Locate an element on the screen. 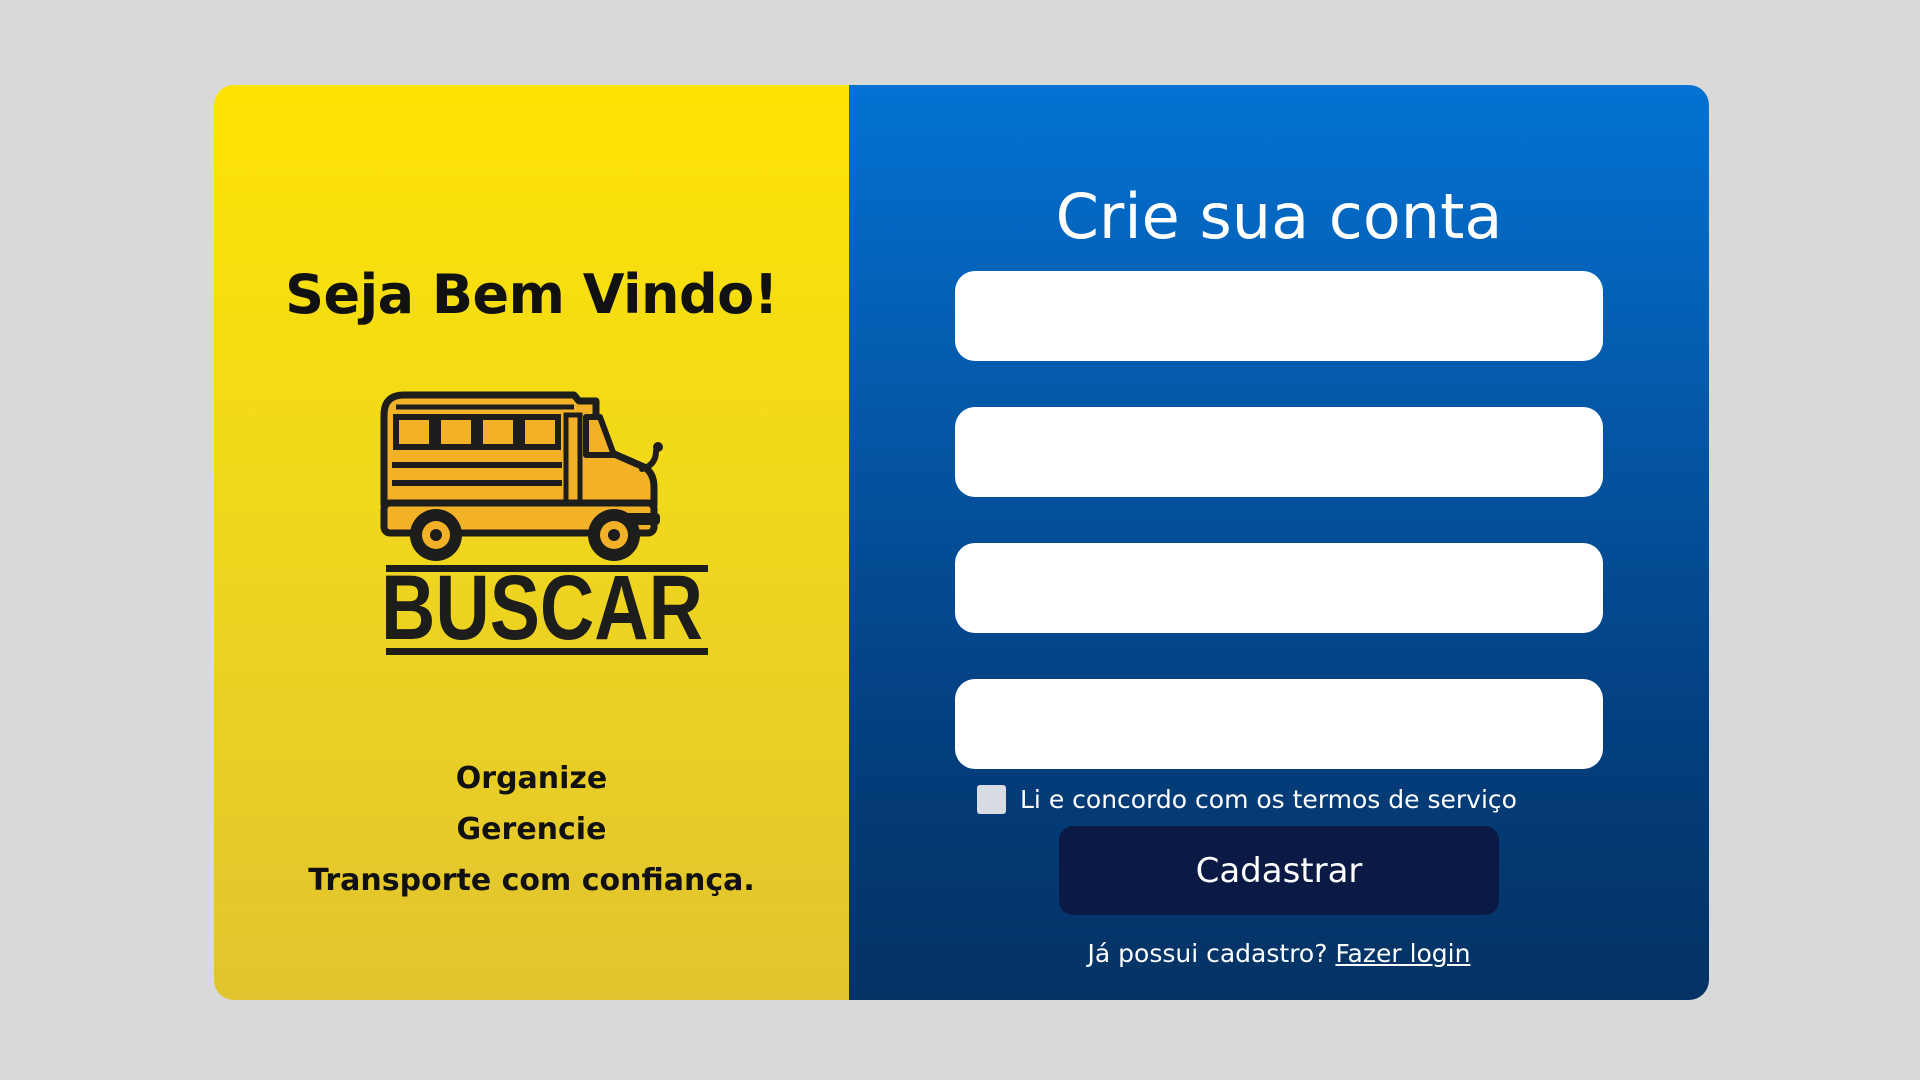 This screenshot has width=1920, height=1080. tagline-line-organize: Organize is located at coordinates (531, 778).